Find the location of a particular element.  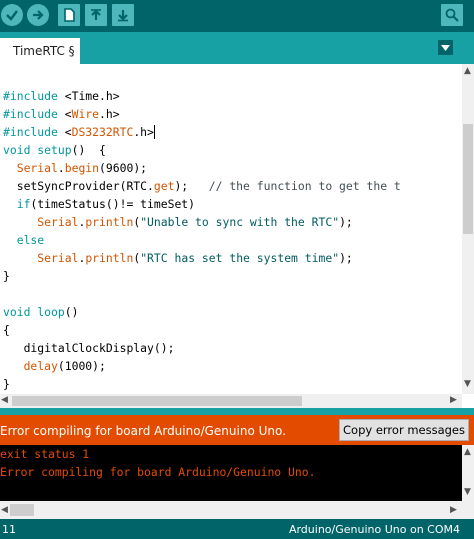

code-line: #include <Time.h> is located at coordinates (61, 96).